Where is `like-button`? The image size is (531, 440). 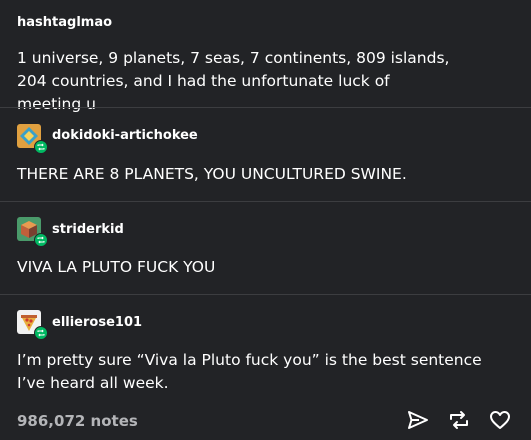
like-button is located at coordinates (500, 420).